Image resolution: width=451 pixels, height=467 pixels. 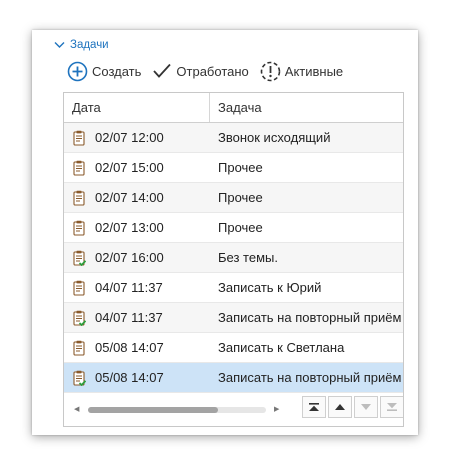 What do you see at coordinates (129, 197) in the screenshot?
I see `row-date-text: 02/07 14:00` at bounding box center [129, 197].